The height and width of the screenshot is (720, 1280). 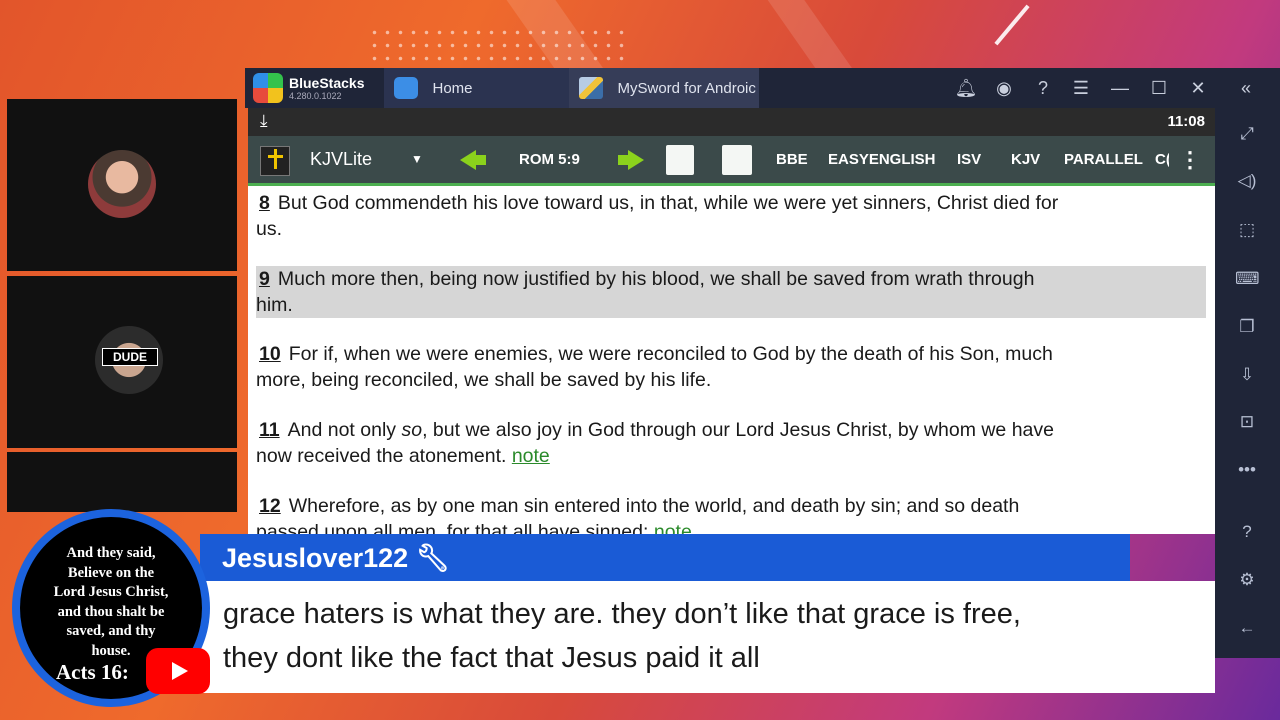 I want to click on avatar, so click(x=122, y=184).